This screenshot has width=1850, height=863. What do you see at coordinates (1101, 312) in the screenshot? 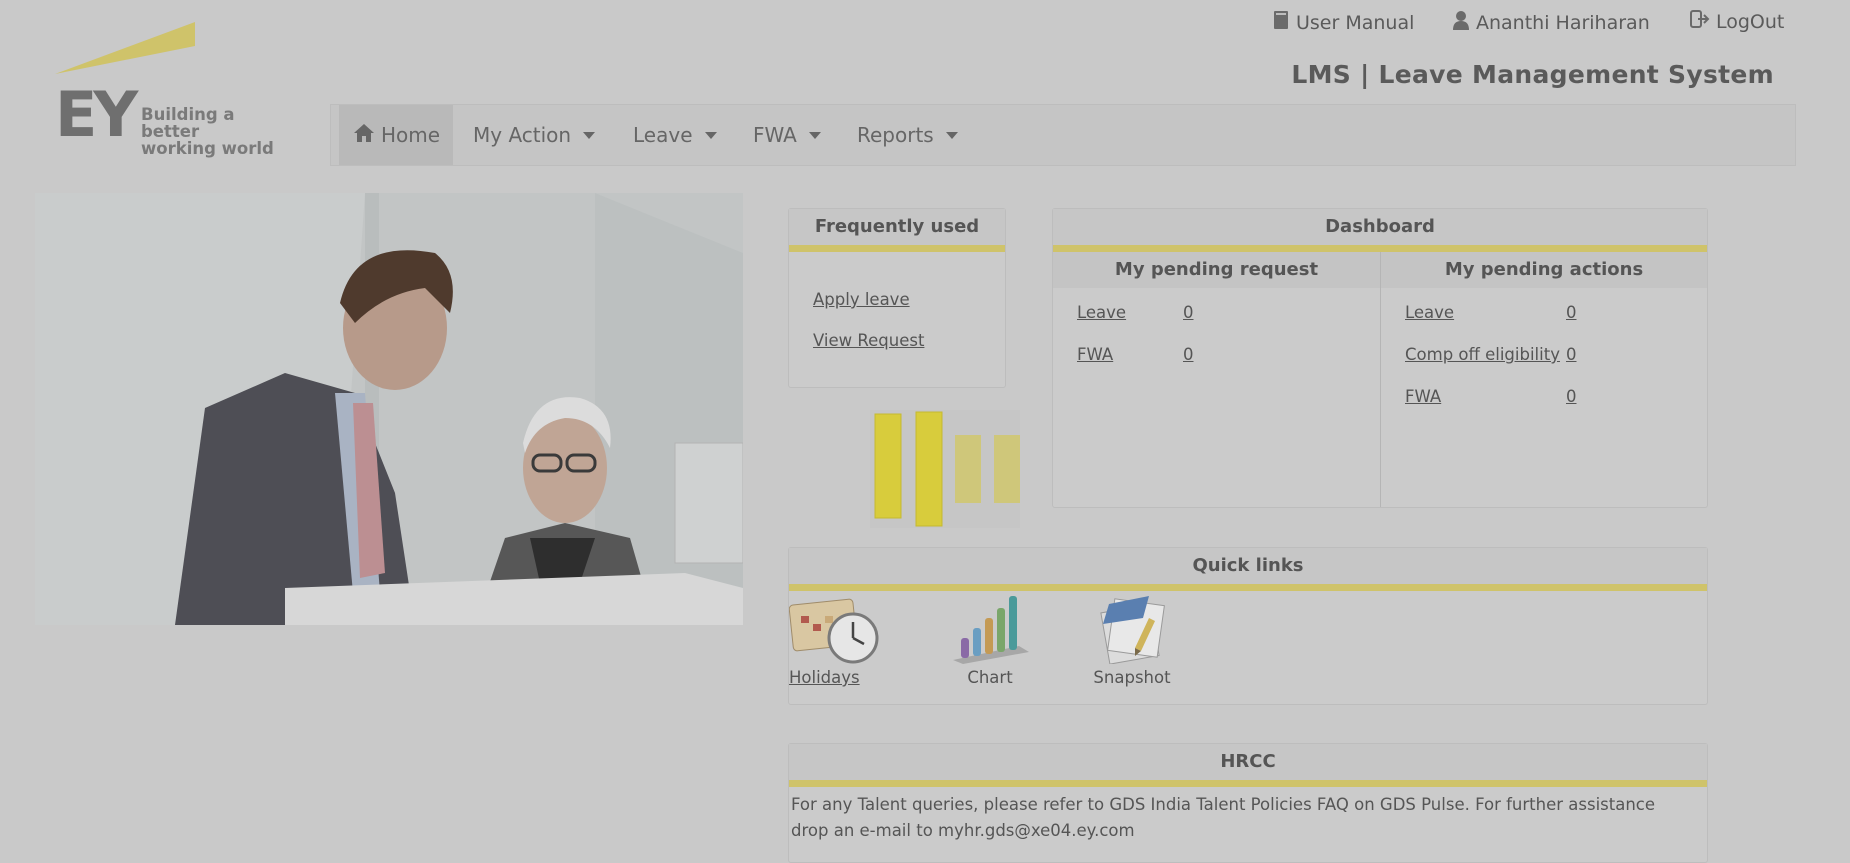
I see `pending-request-leave-link: Leave` at bounding box center [1101, 312].